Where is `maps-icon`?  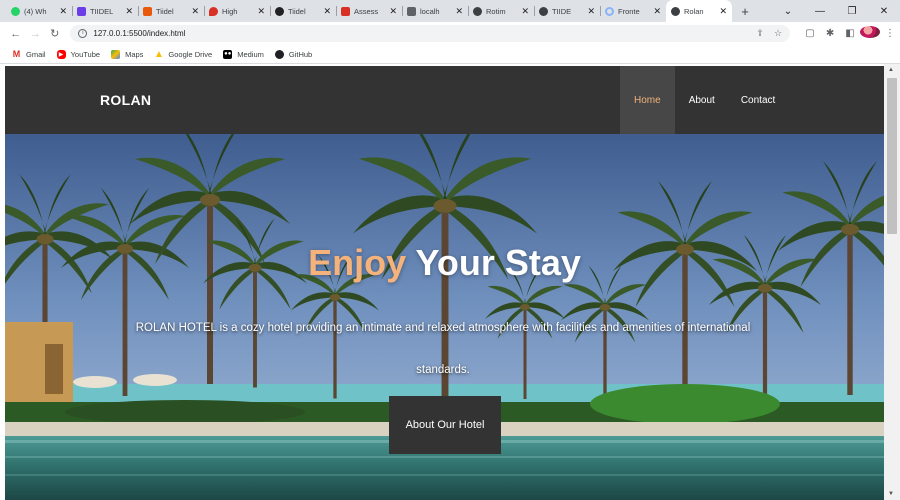
maps-icon is located at coordinates (116, 54).